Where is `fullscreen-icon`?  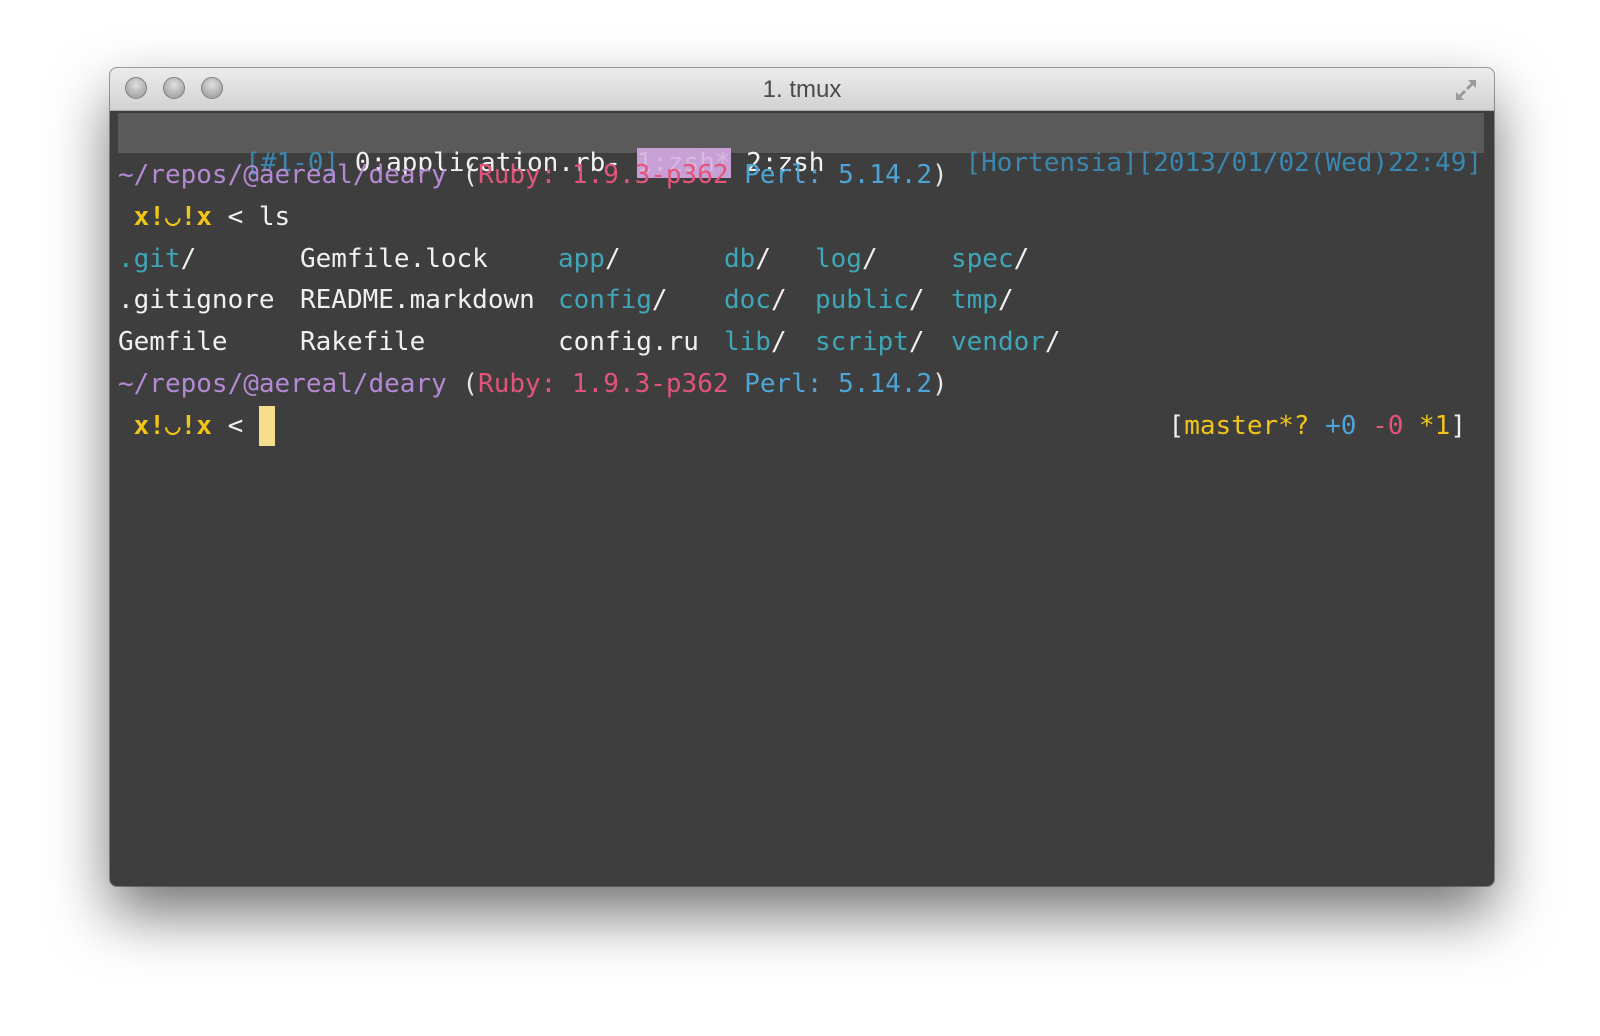
fullscreen-icon is located at coordinates (1466, 90).